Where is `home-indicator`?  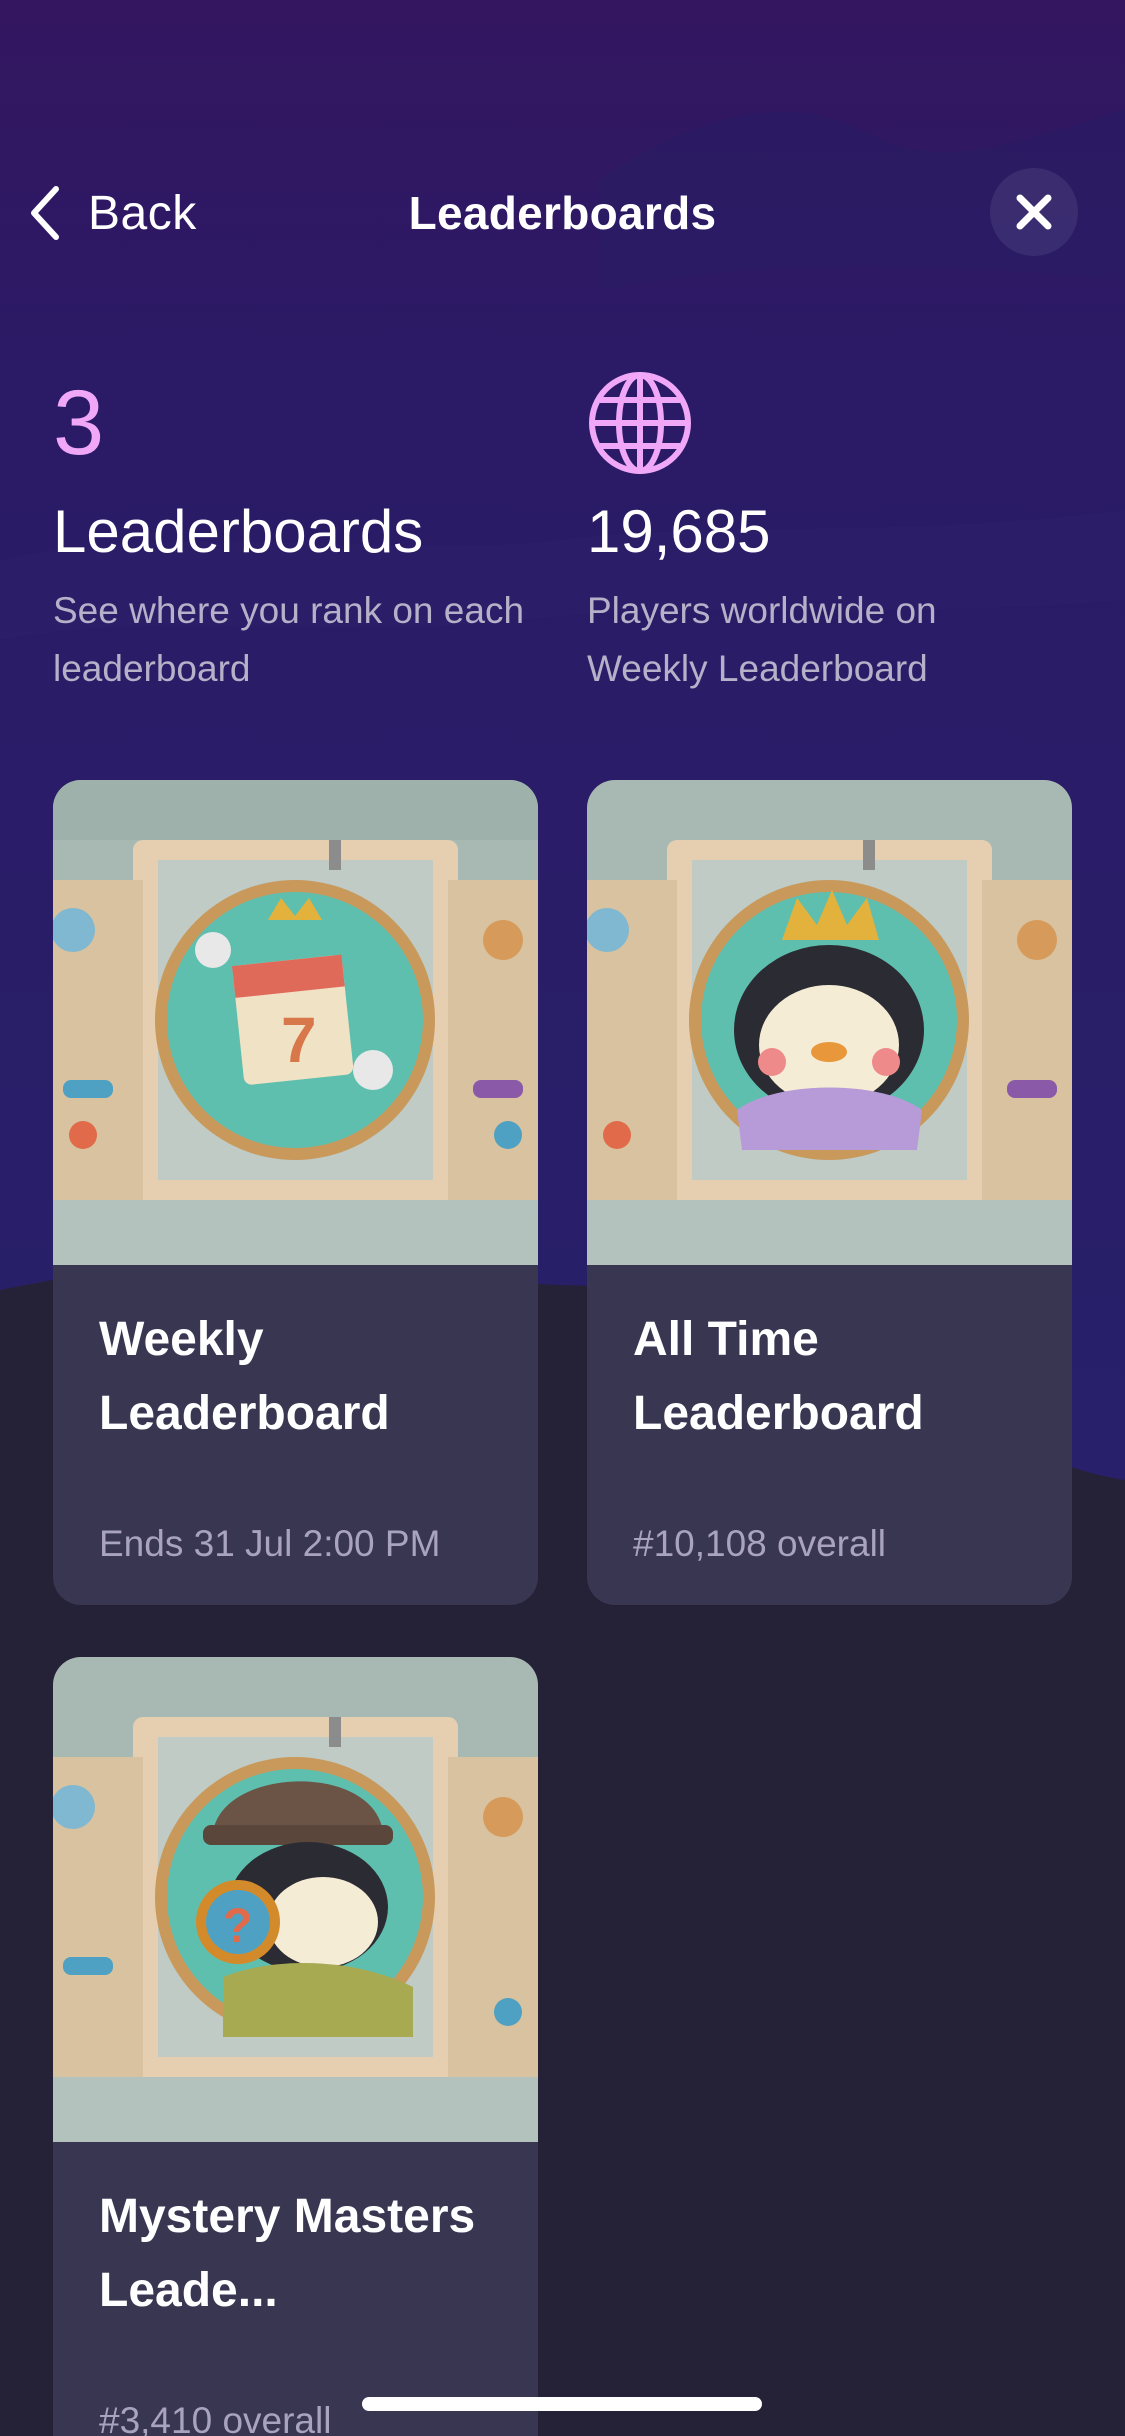 home-indicator is located at coordinates (562, 2404).